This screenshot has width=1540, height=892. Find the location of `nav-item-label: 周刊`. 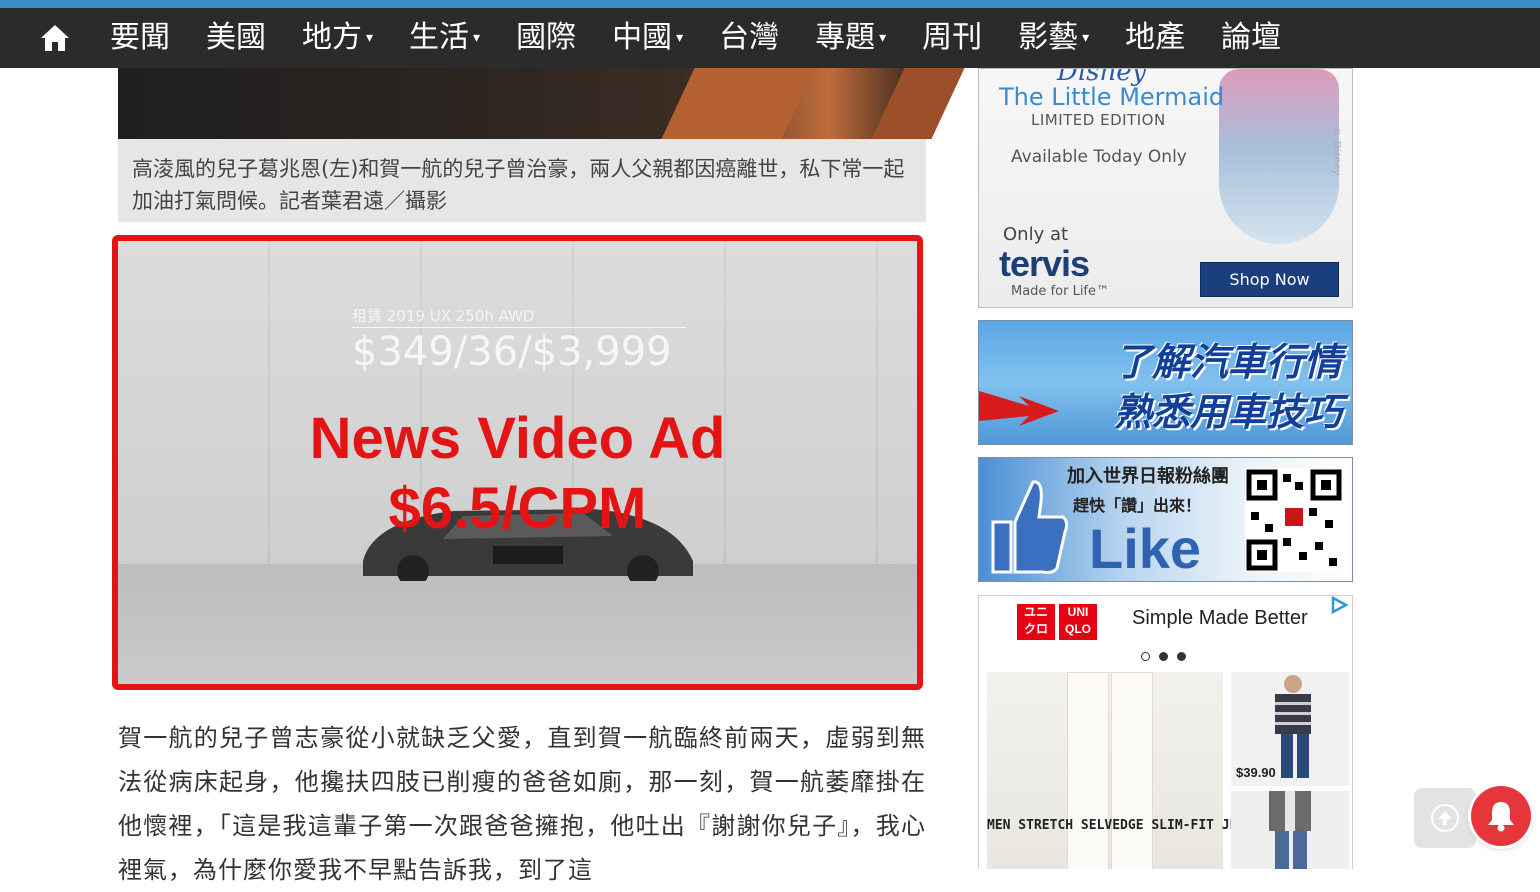

nav-item-label: 周刊 is located at coordinates (952, 37).